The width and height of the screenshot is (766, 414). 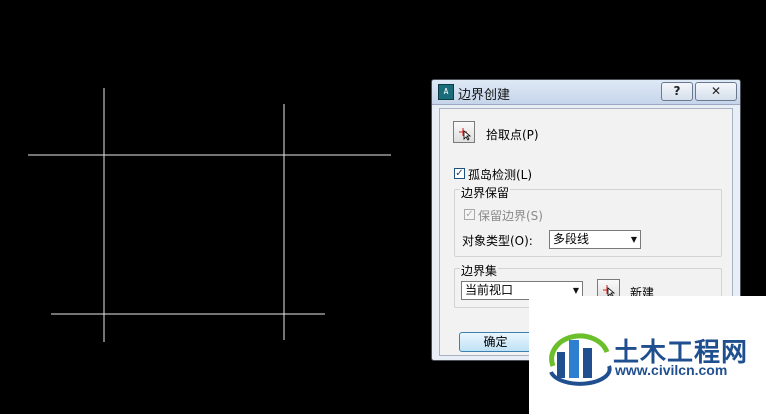 I want to click on island-detection-label: 孤岛检测(L), so click(x=500, y=174).